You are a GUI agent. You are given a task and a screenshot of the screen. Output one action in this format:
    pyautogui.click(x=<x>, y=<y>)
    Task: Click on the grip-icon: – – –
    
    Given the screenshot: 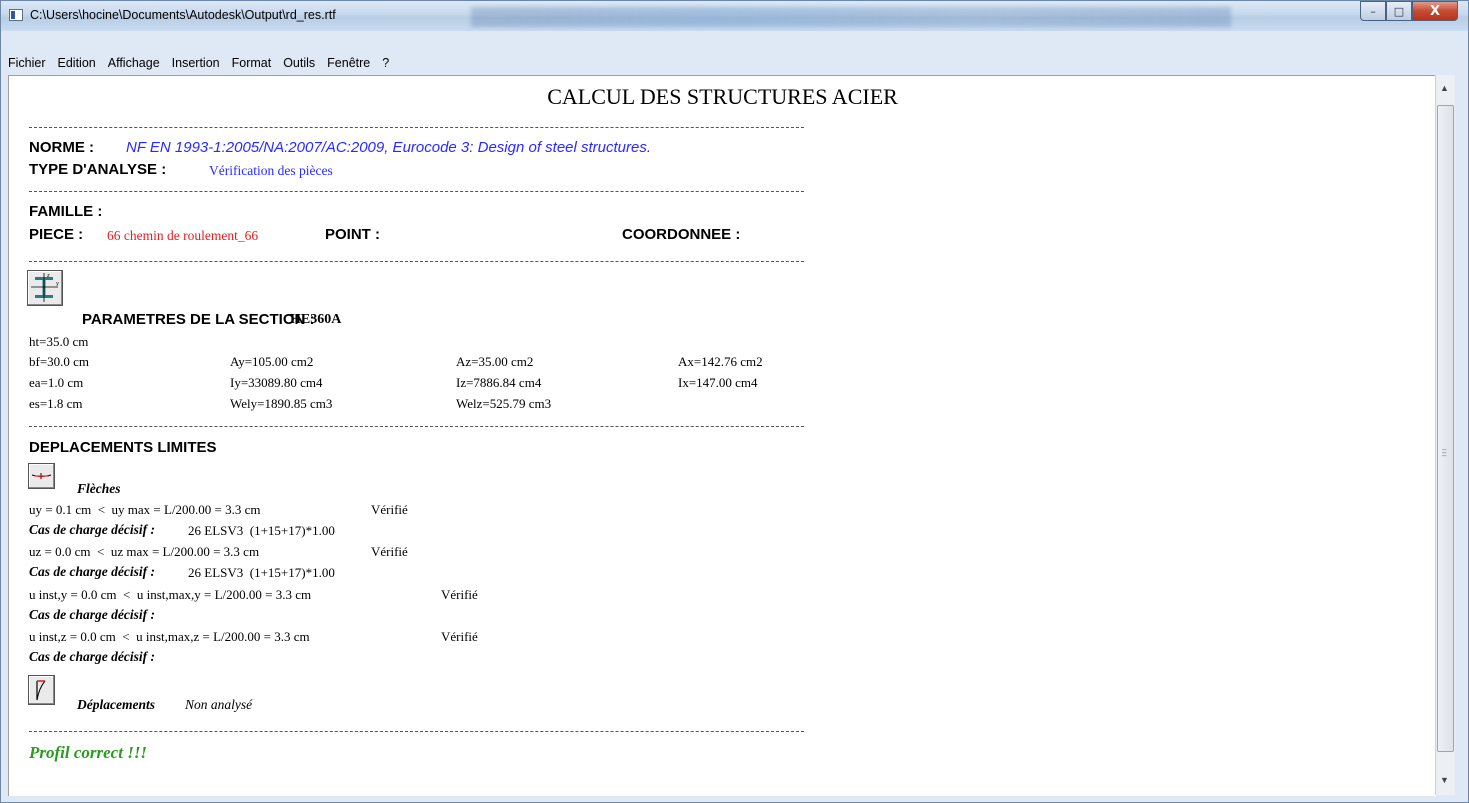 What is the action you would take?
    pyautogui.click(x=1444, y=452)
    